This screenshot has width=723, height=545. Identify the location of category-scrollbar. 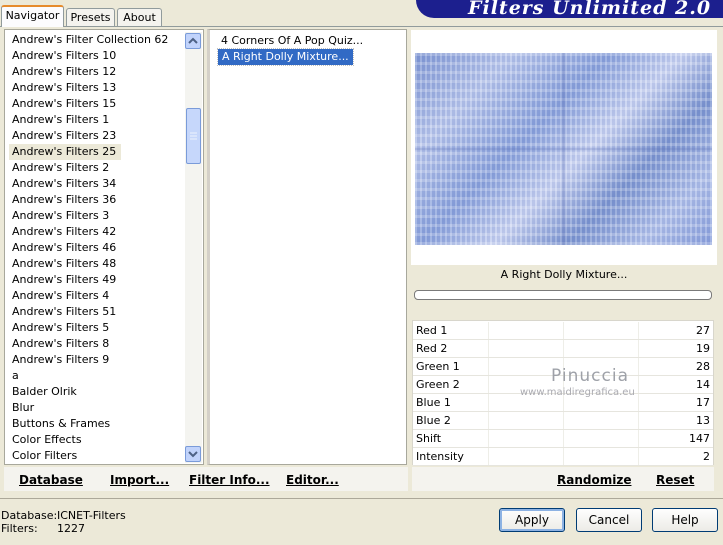
(193, 247).